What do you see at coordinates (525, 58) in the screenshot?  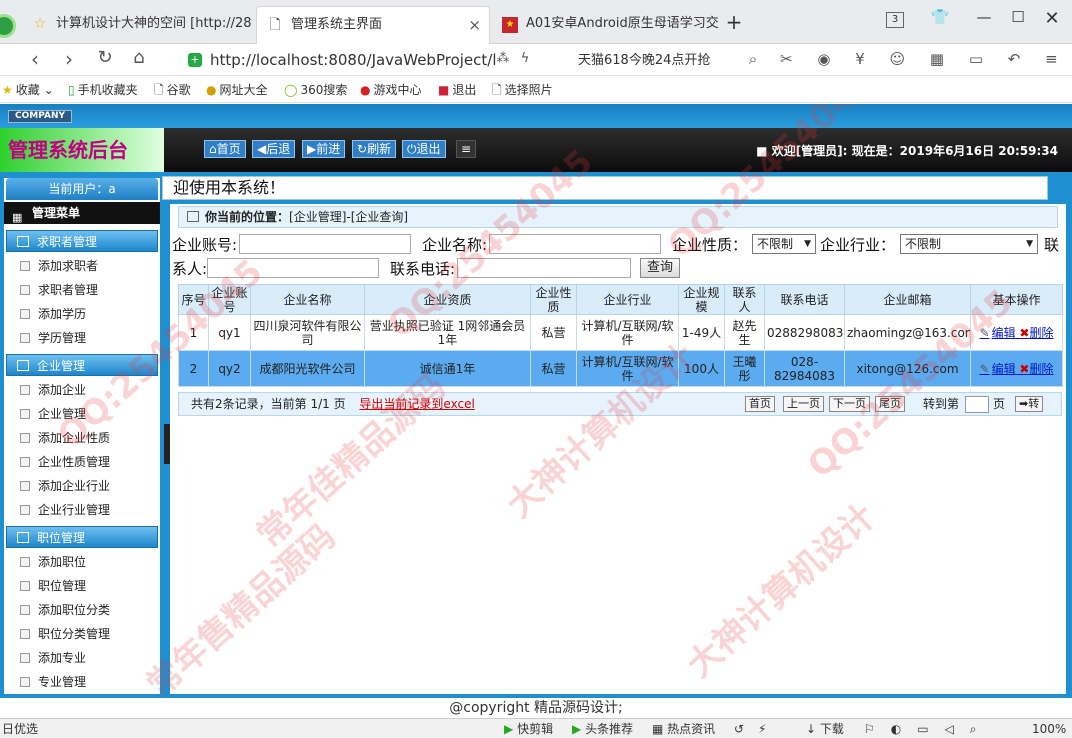 I see `lightning-icon: ϟ` at bounding box center [525, 58].